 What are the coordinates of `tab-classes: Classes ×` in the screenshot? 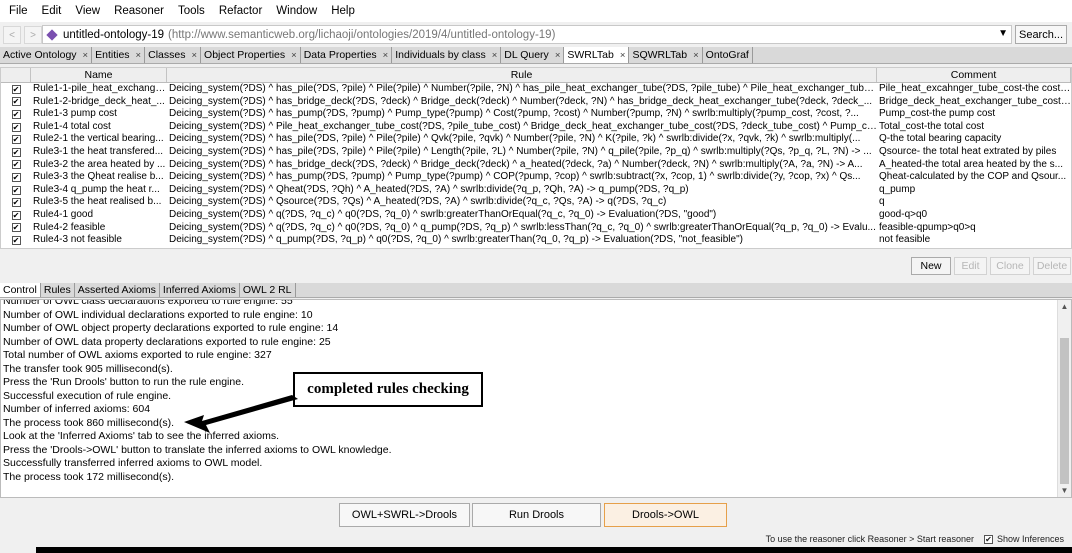 It's located at (173, 55).